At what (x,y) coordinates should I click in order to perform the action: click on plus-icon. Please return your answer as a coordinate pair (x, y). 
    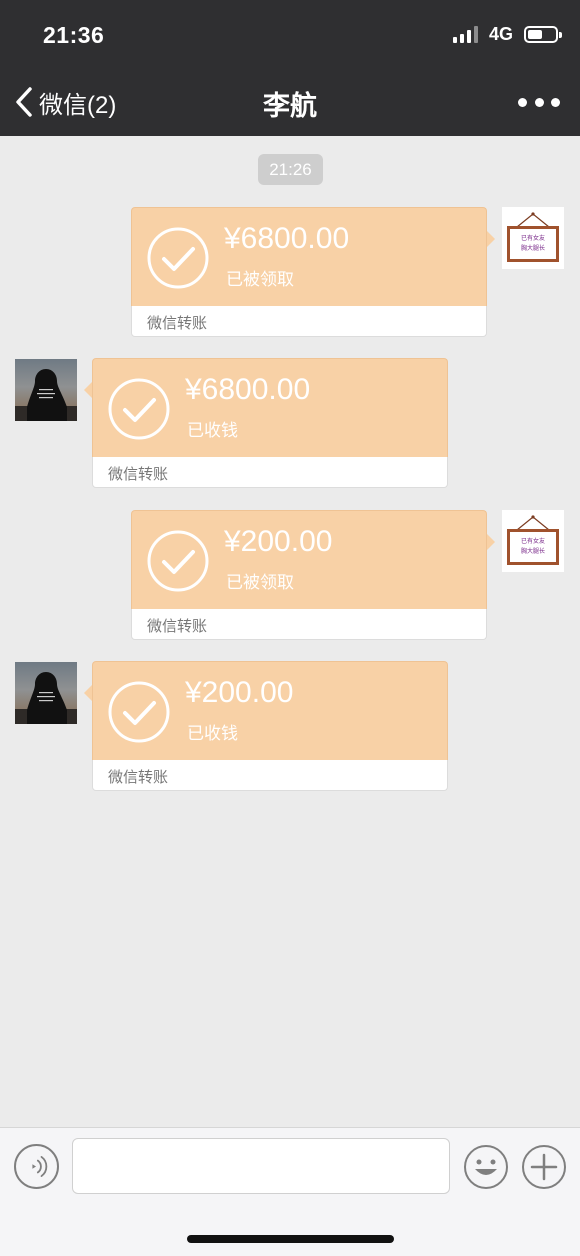
    Looking at the image, I should click on (544, 1167).